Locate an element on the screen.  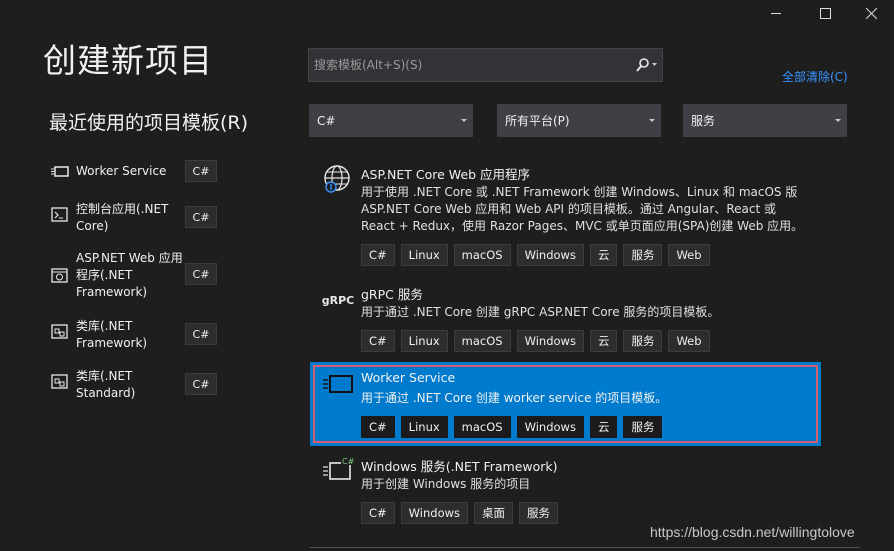
template-tags: C# Windows 桌面 服务 is located at coordinates (460, 513).